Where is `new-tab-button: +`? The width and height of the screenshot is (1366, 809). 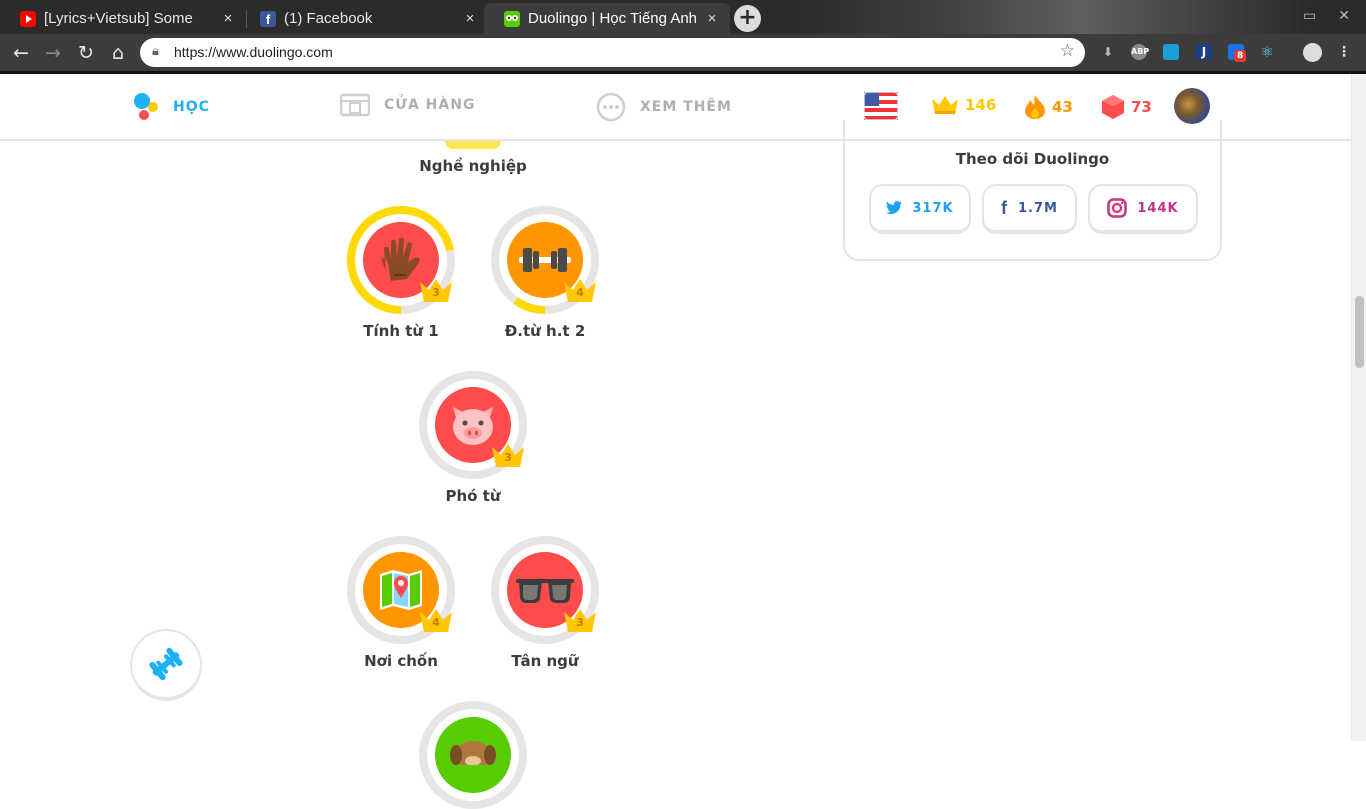 new-tab-button: + is located at coordinates (747, 18).